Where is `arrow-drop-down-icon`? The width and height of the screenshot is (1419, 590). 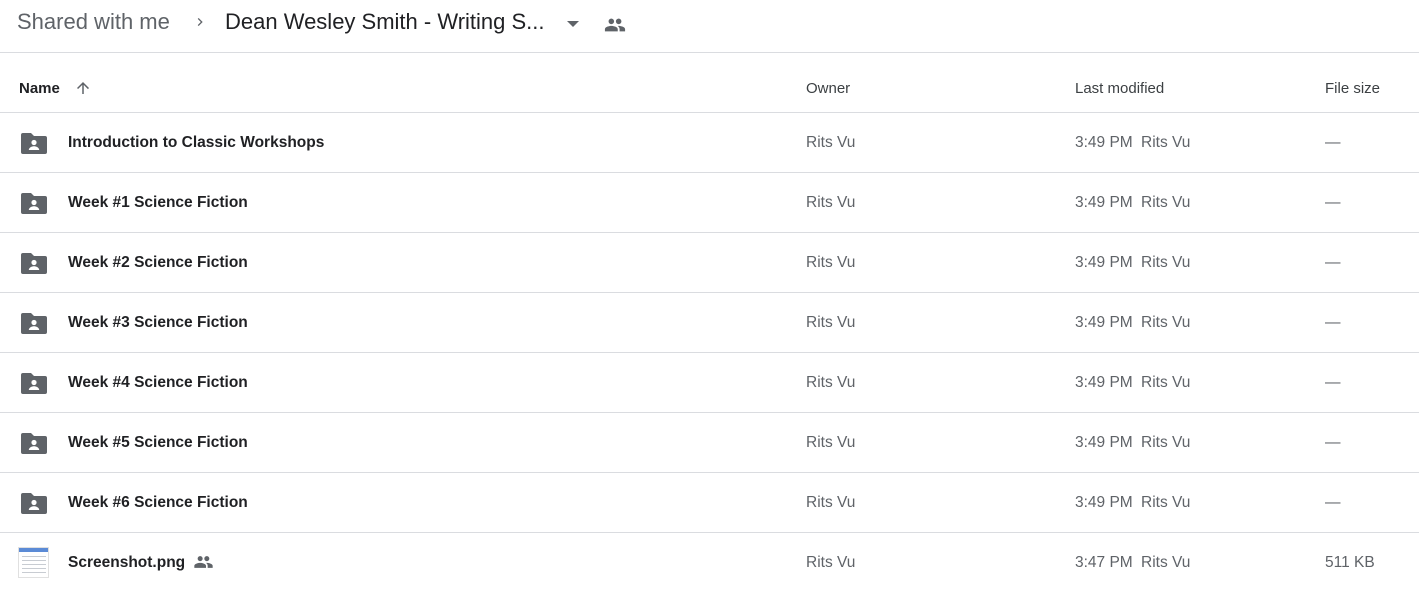
arrow-drop-down-icon is located at coordinates (573, 24).